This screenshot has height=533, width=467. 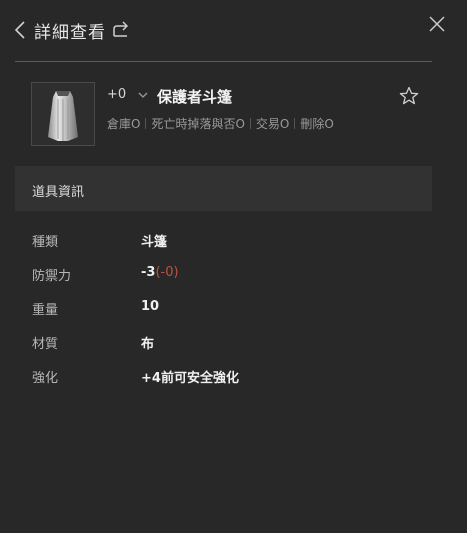 I want to click on share-icon, so click(x=121, y=29).